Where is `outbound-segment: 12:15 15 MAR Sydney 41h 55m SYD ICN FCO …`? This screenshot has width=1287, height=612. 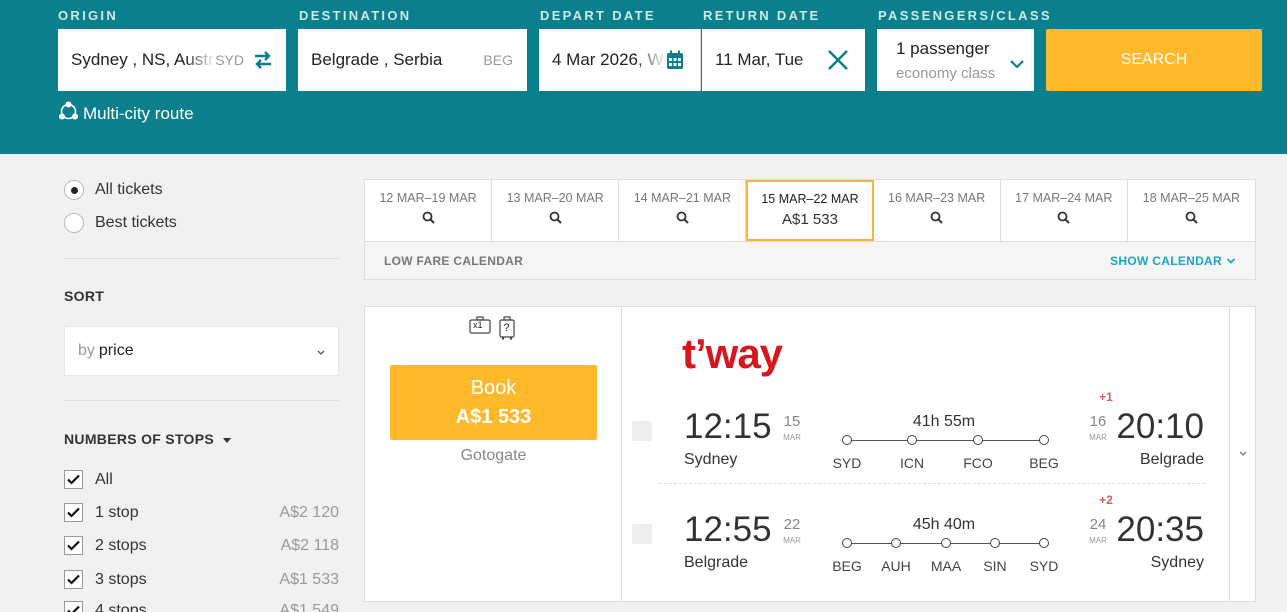 outbound-segment: 12:15 15 MAR Sydney 41h 55m SYD ICN FCO … is located at coordinates (918, 440).